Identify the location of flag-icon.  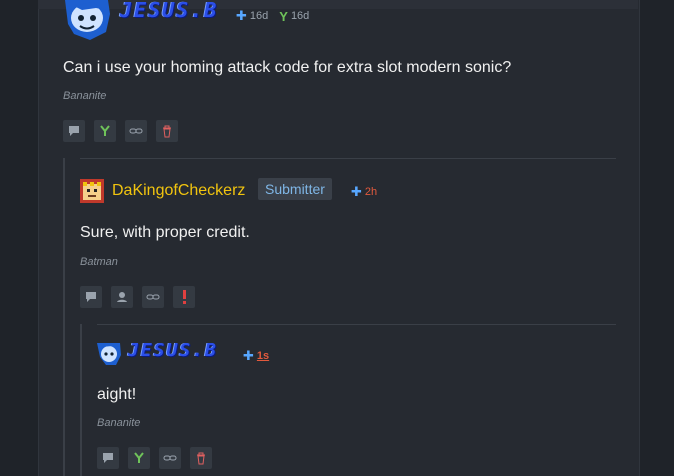
(184, 297).